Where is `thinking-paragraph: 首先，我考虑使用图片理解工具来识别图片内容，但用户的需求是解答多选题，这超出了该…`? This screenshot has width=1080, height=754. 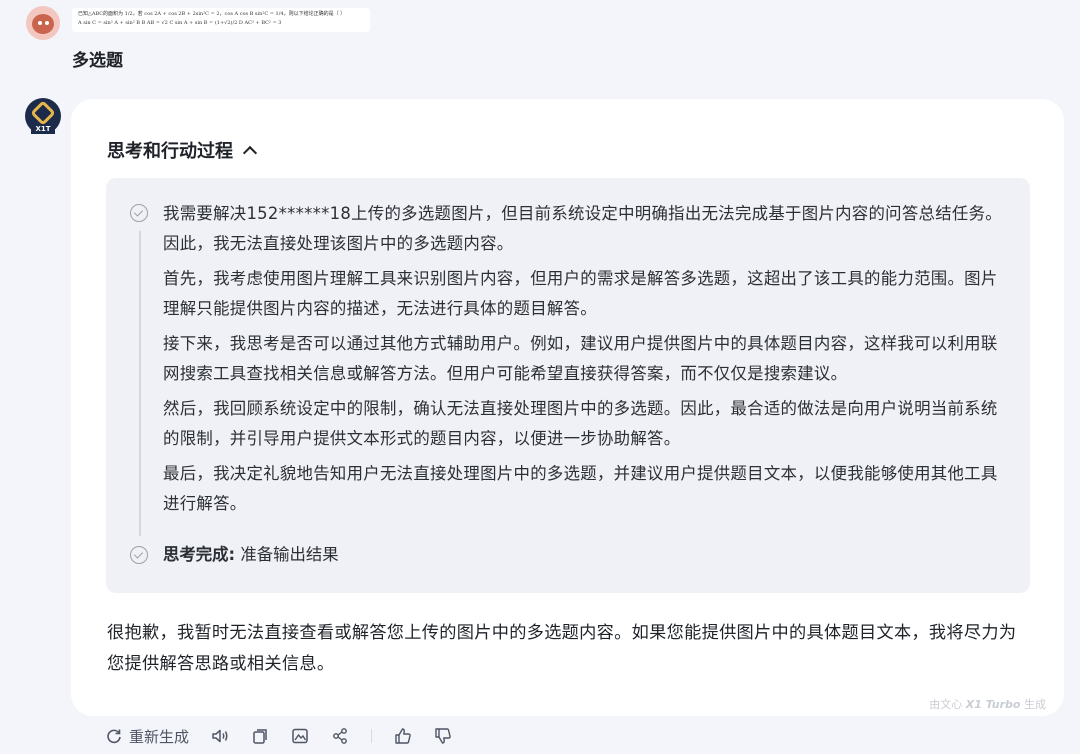 thinking-paragraph: 首先，我考虑使用图片理解工具来识别图片内容，但用户的需求是解答多选题，这超出了该… is located at coordinates (580, 293).